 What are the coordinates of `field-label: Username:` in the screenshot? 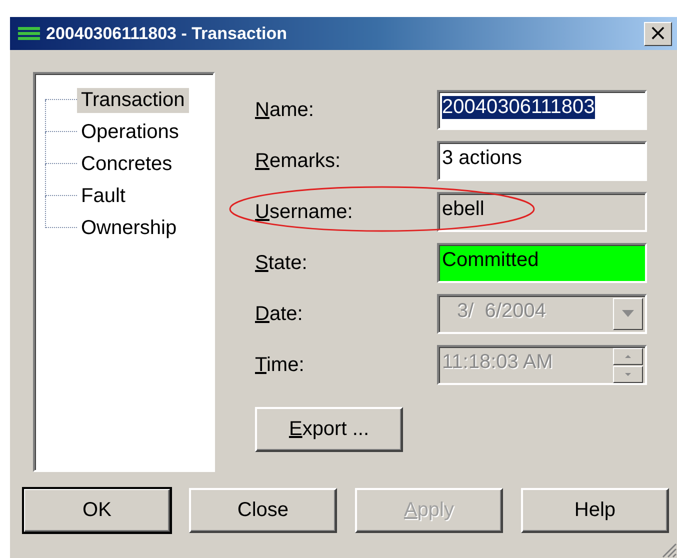 It's located at (304, 212).